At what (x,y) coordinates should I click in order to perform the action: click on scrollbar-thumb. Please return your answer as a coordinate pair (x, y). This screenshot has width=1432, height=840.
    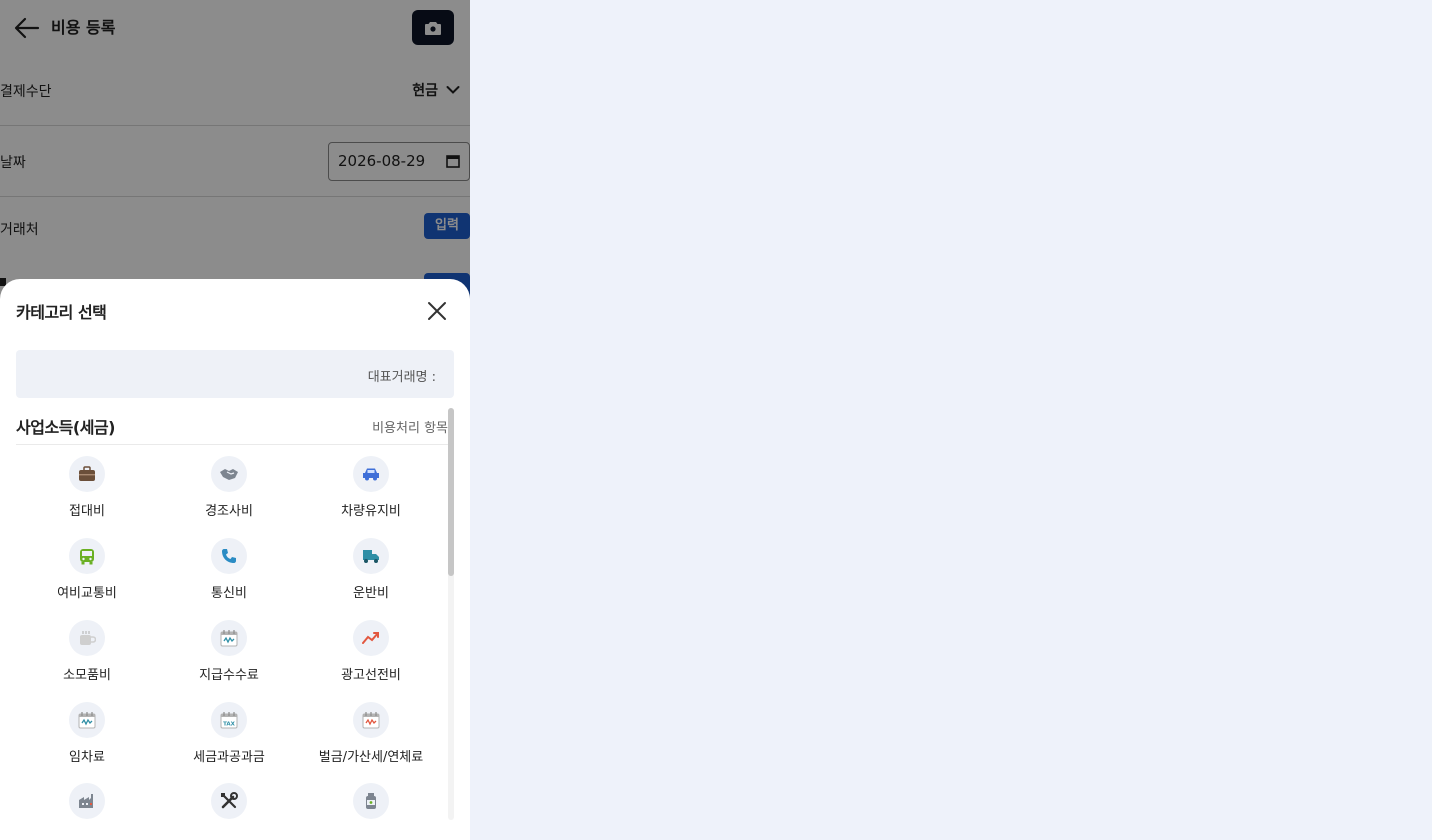
    Looking at the image, I should click on (451, 492).